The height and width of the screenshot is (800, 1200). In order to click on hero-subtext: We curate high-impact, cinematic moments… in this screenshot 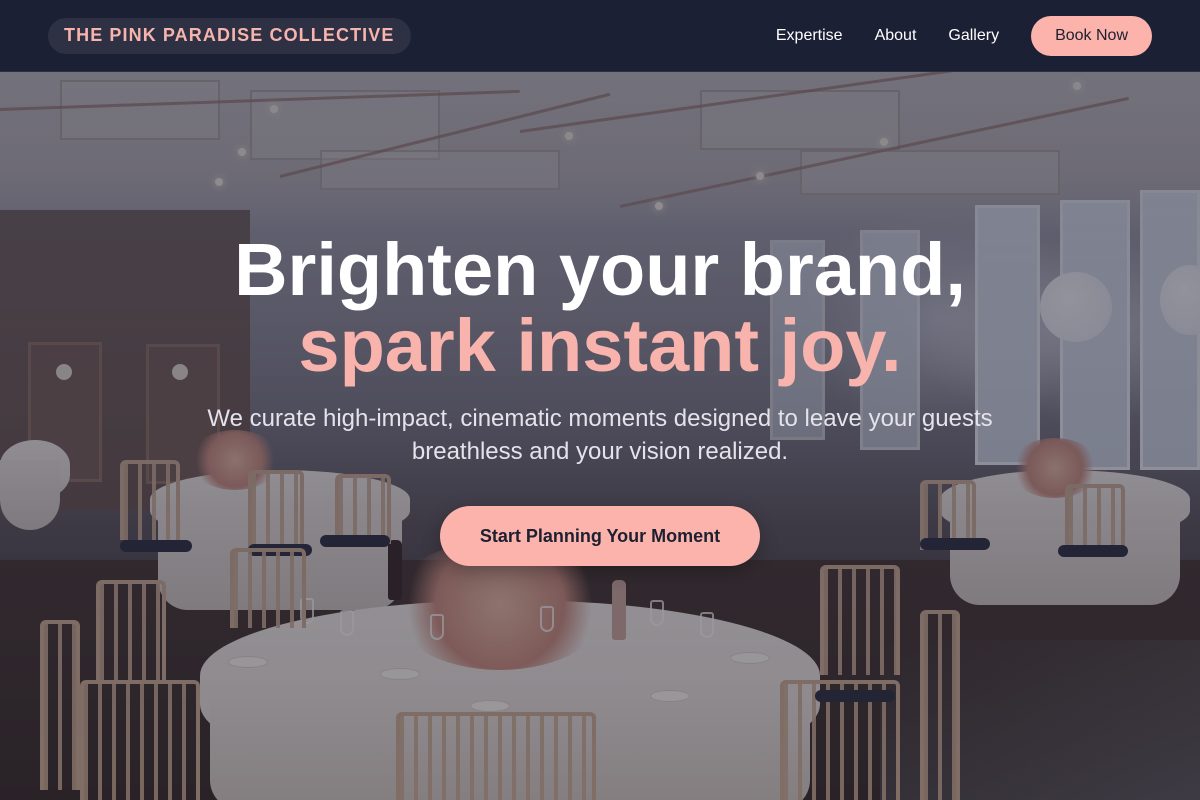, I will do `click(600, 435)`.